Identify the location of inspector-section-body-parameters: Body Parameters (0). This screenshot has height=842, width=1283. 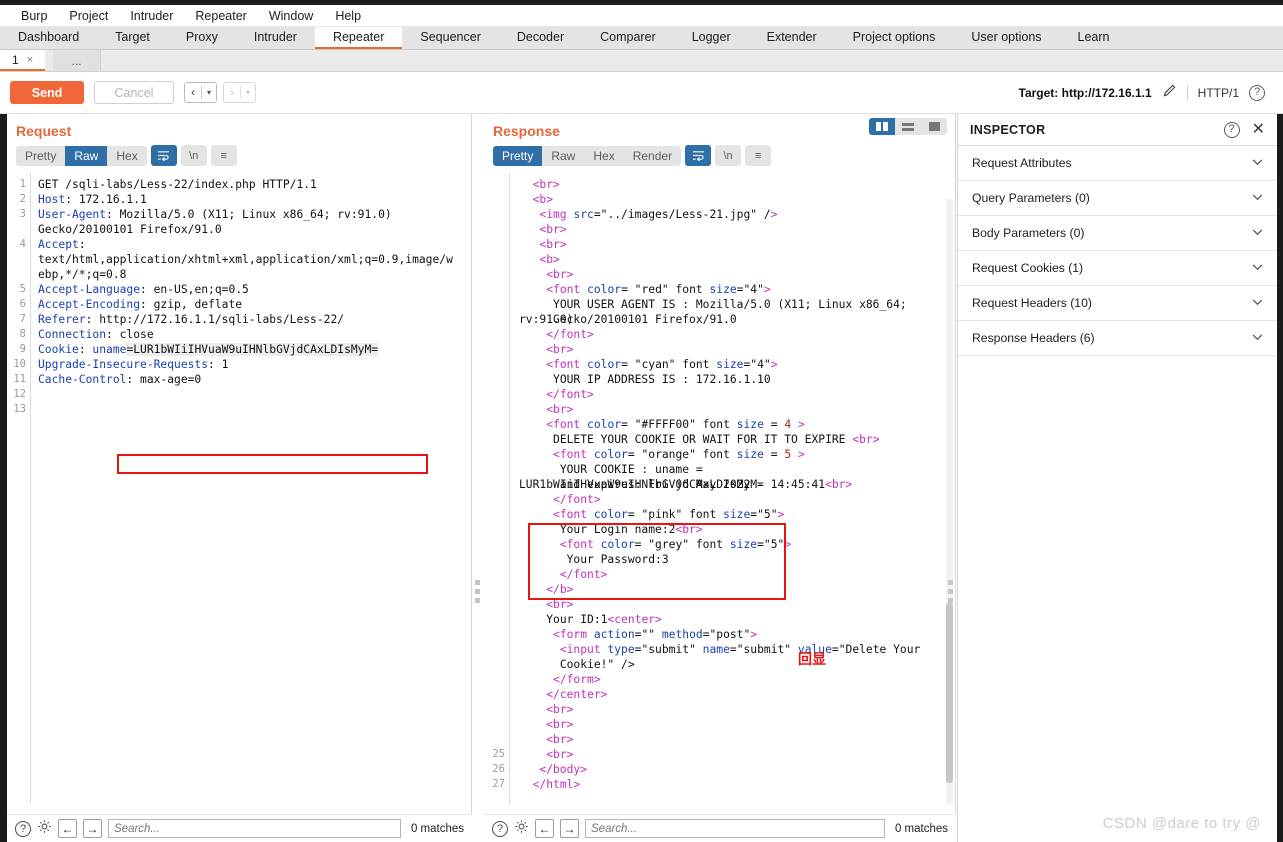
(1117, 233).